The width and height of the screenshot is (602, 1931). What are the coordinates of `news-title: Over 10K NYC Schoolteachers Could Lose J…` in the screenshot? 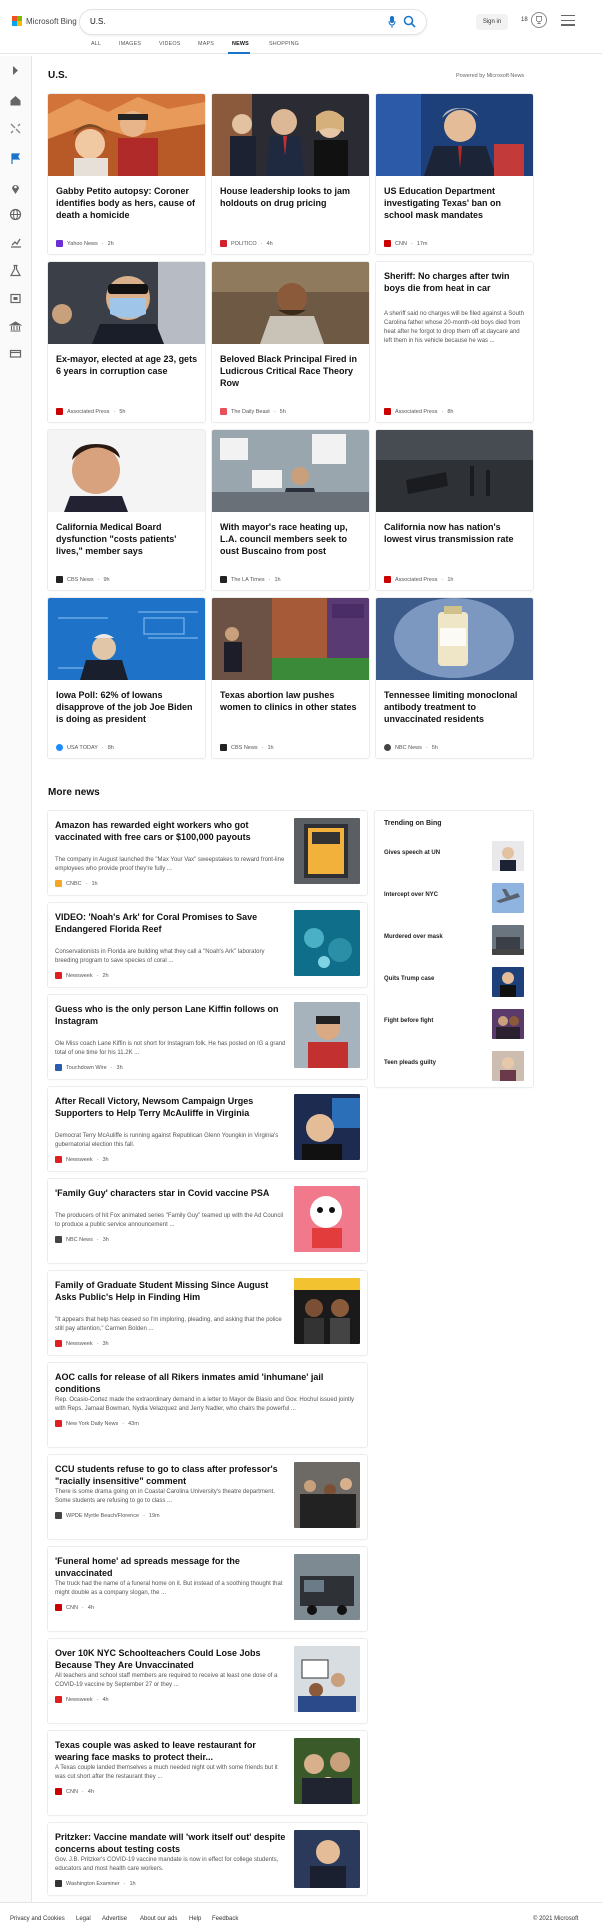 It's located at (172, 1659).